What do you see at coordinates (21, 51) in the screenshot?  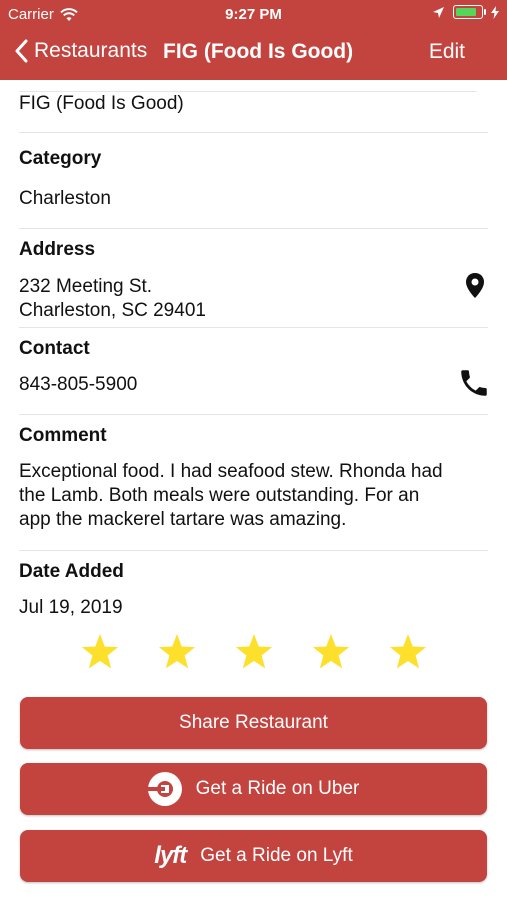 I see `chevron-left-icon` at bounding box center [21, 51].